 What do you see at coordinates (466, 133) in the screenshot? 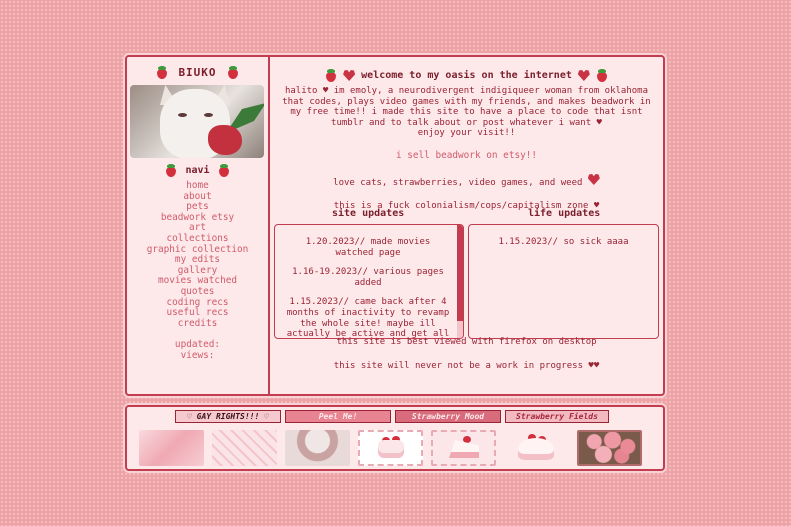
I see `enjoy-text: enjoy your visit!!` at bounding box center [466, 133].